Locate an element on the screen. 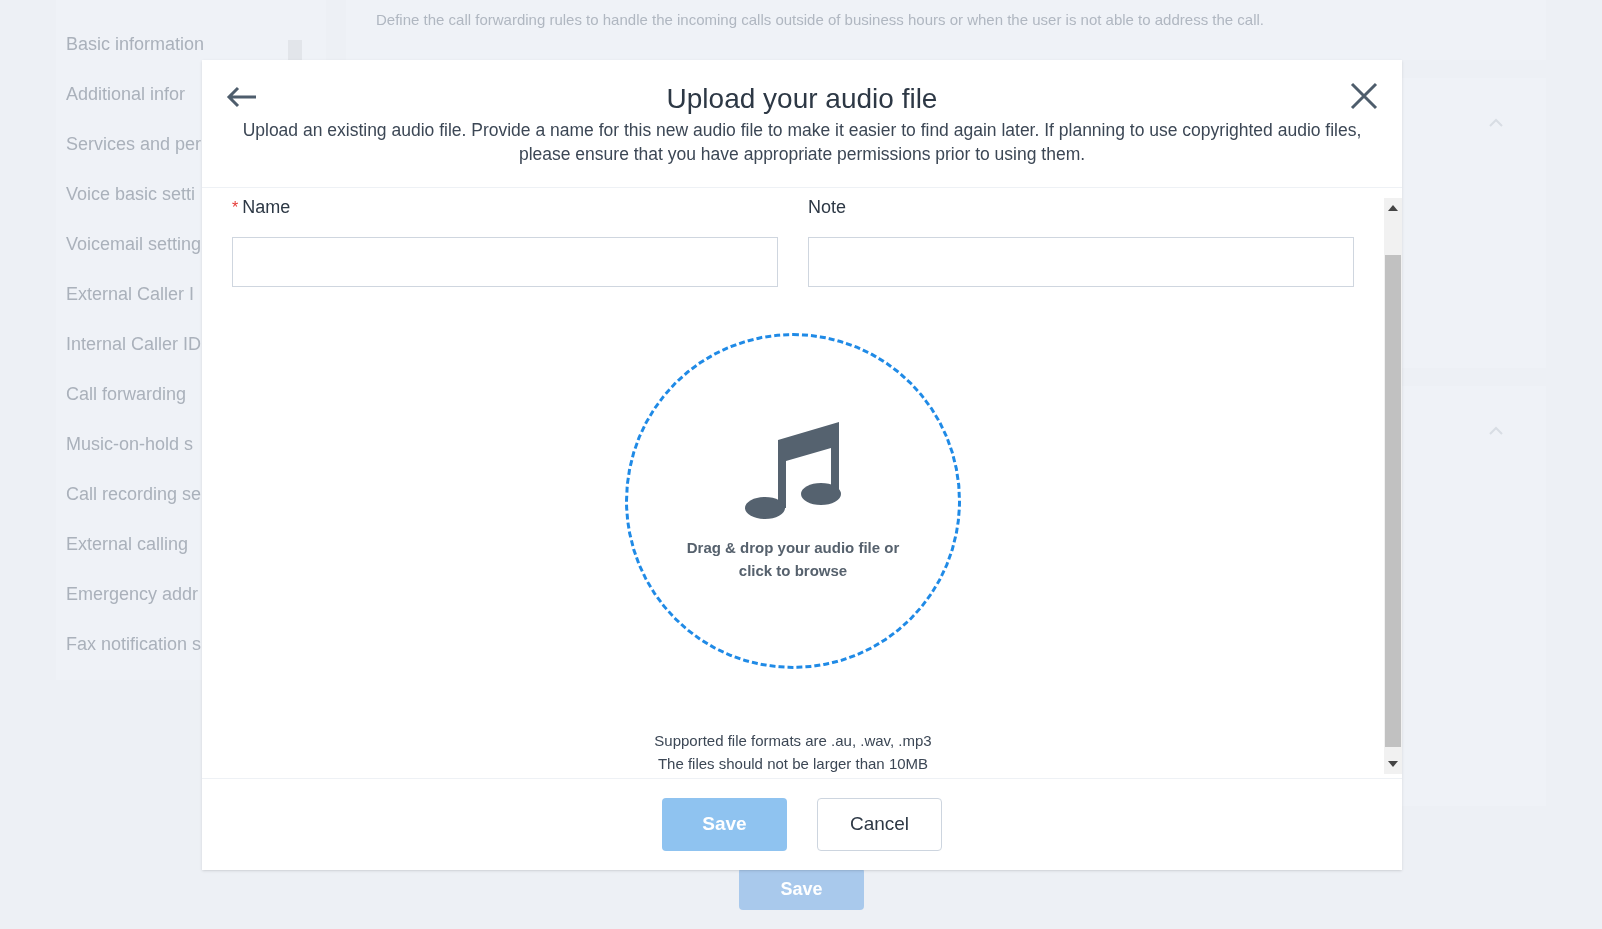 This screenshot has width=1602, height=929. dialog-title: Upload your audio file is located at coordinates (802, 99).